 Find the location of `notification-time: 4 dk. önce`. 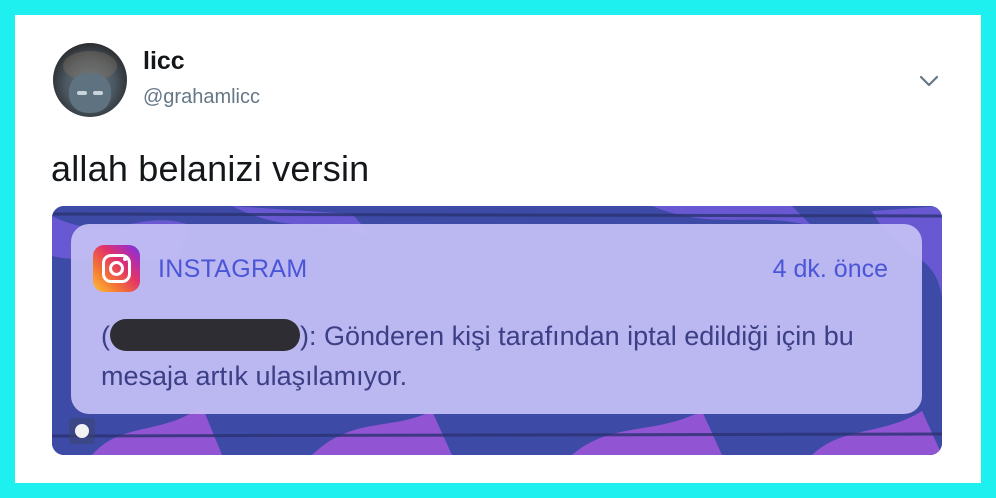

notification-time: 4 dk. önce is located at coordinates (830, 269).